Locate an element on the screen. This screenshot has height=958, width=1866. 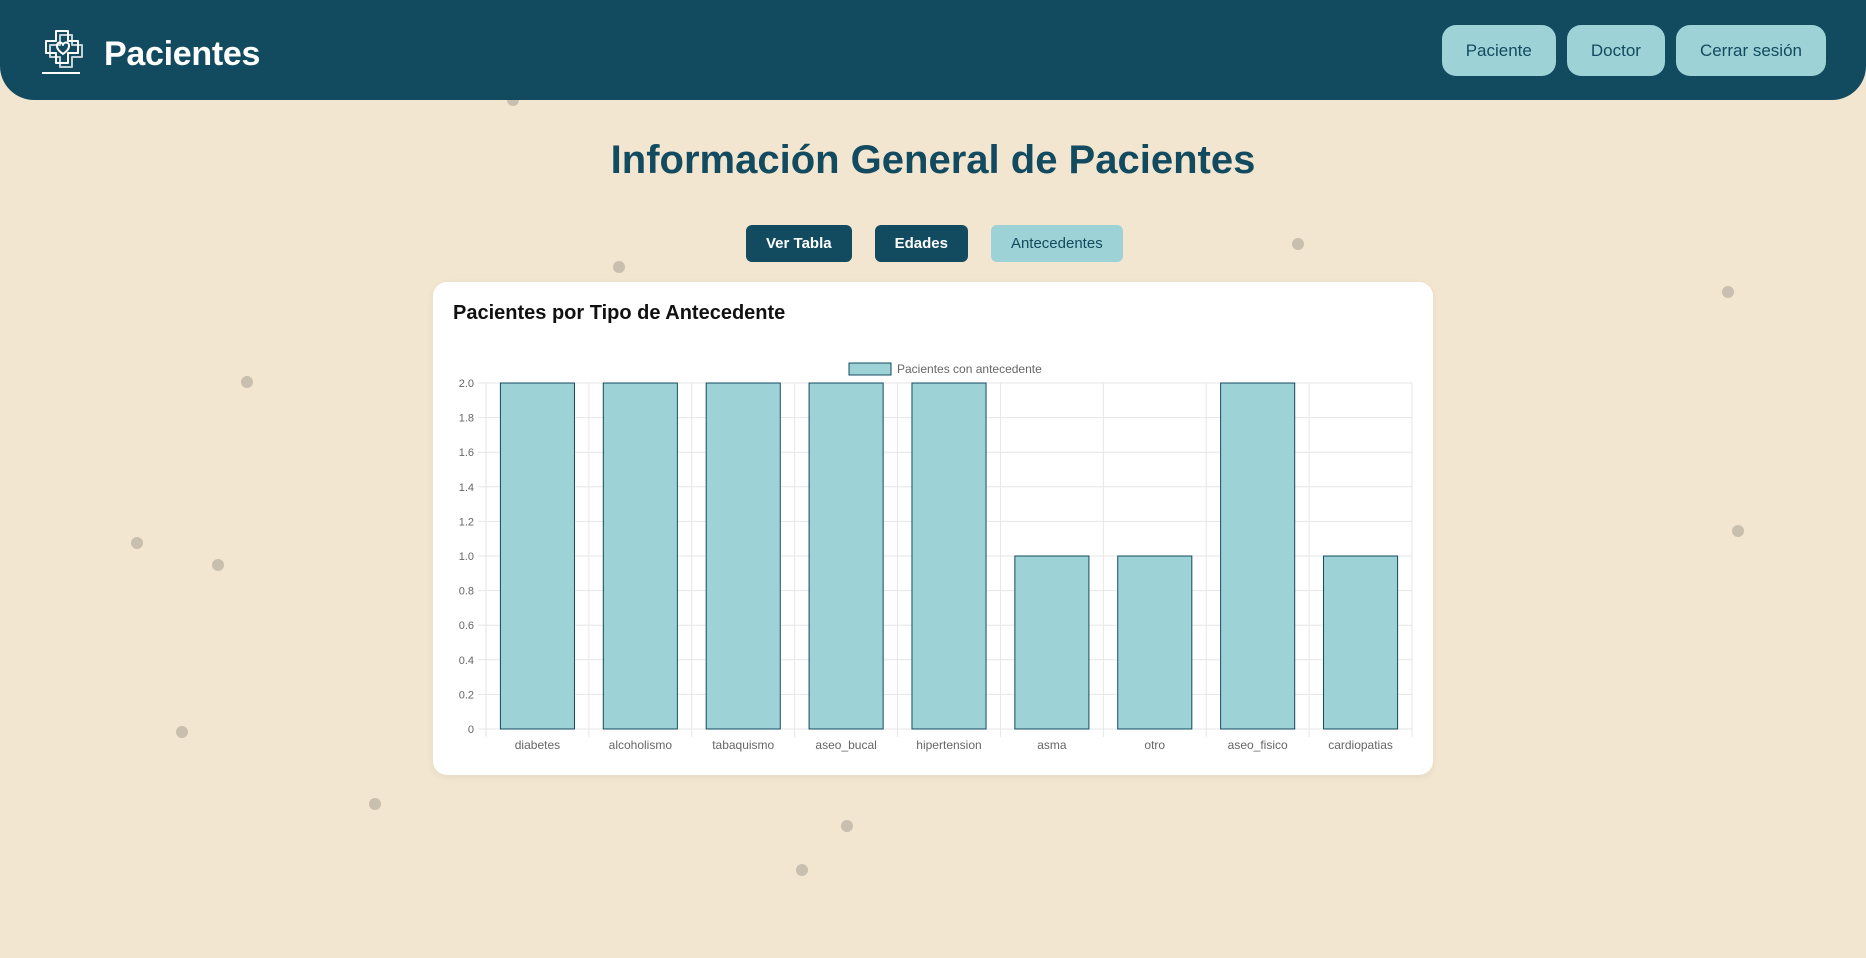
x-tick-label: aseo_bucal is located at coordinates (845, 745).